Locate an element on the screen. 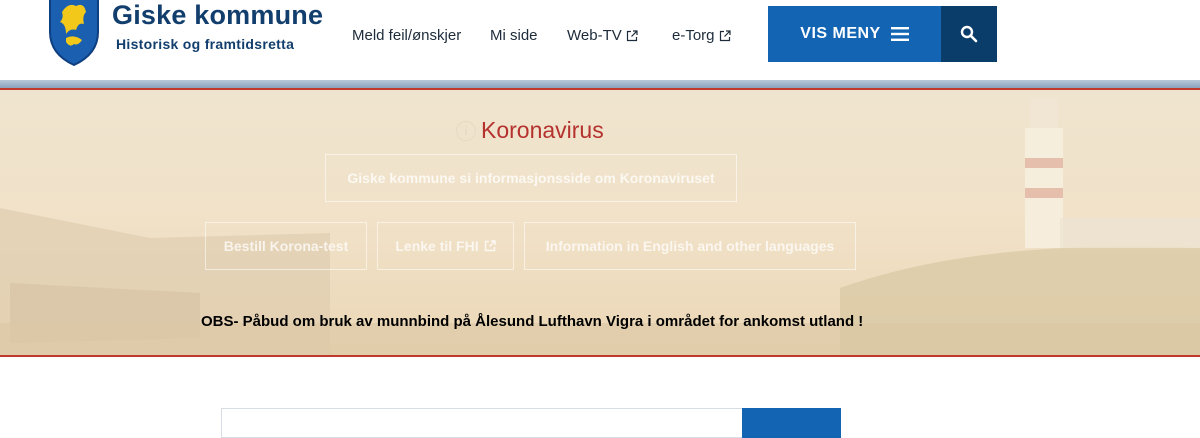  show-menu-button: VIS MENY is located at coordinates (854, 34).